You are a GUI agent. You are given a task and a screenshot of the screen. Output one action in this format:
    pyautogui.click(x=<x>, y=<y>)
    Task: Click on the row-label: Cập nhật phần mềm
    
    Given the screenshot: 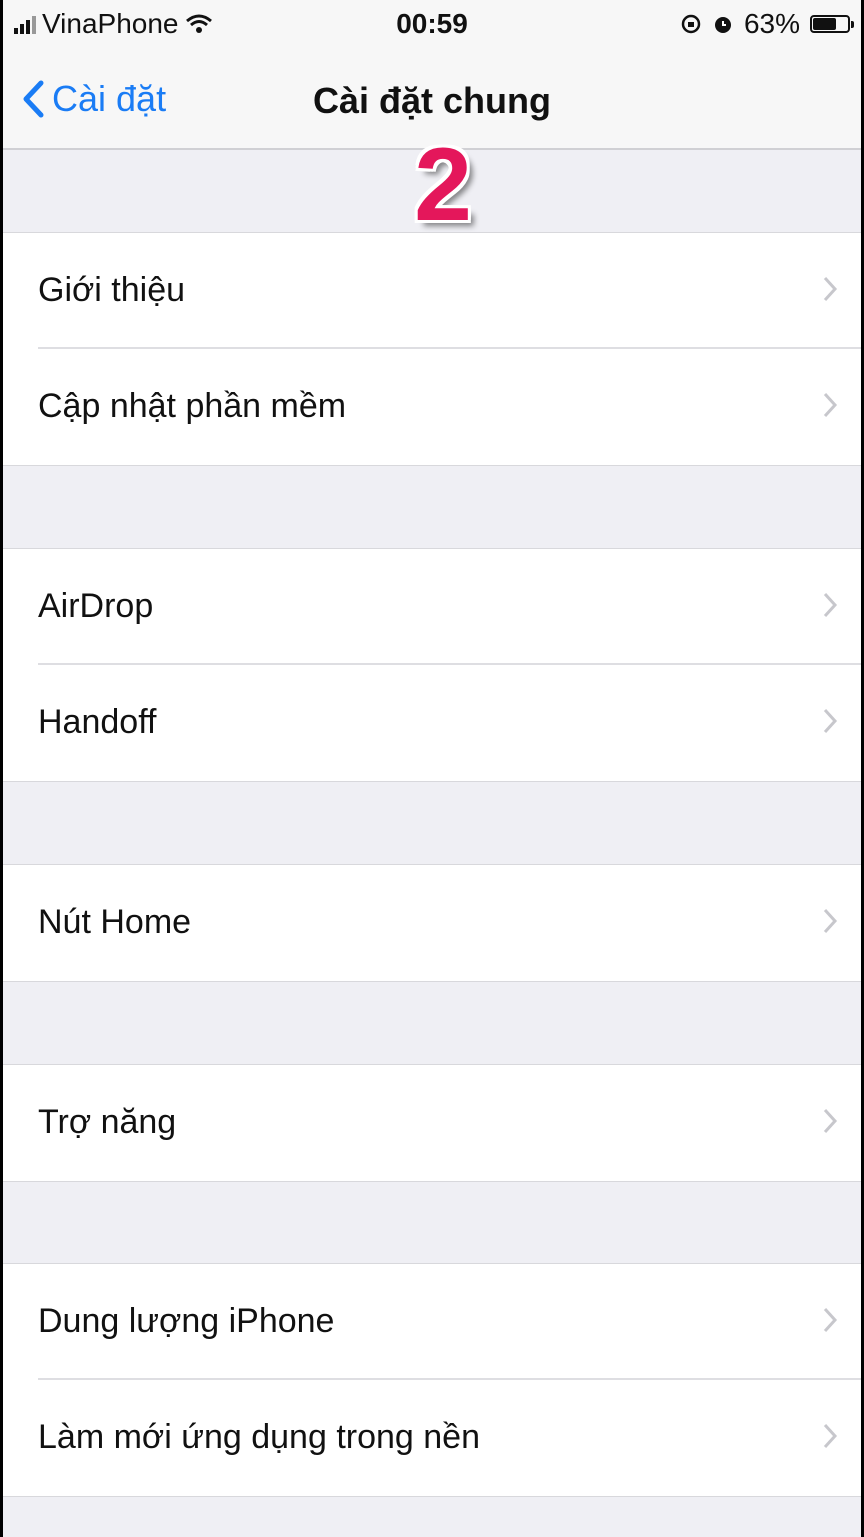 What is the action you would take?
    pyautogui.click(x=192, y=406)
    